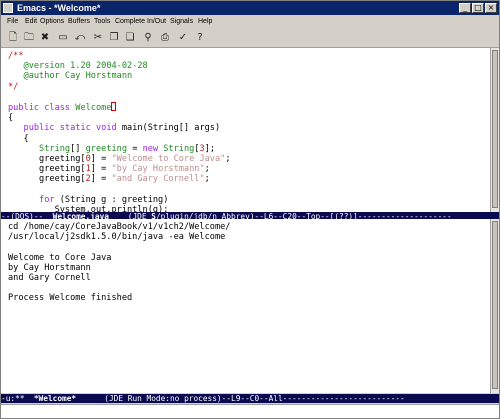 This screenshot has width=500, height=419. Describe the element at coordinates (42, 108) in the screenshot. I see `code-token: public class` at that location.